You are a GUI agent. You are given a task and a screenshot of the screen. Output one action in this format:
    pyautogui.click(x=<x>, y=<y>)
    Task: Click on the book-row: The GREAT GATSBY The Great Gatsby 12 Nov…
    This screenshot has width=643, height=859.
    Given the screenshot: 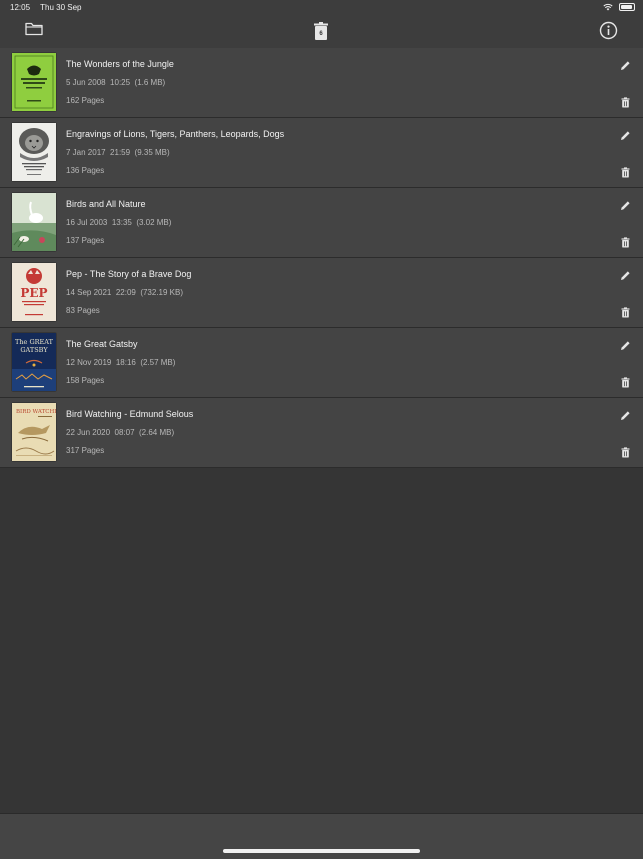 What is the action you would take?
    pyautogui.click(x=321, y=363)
    